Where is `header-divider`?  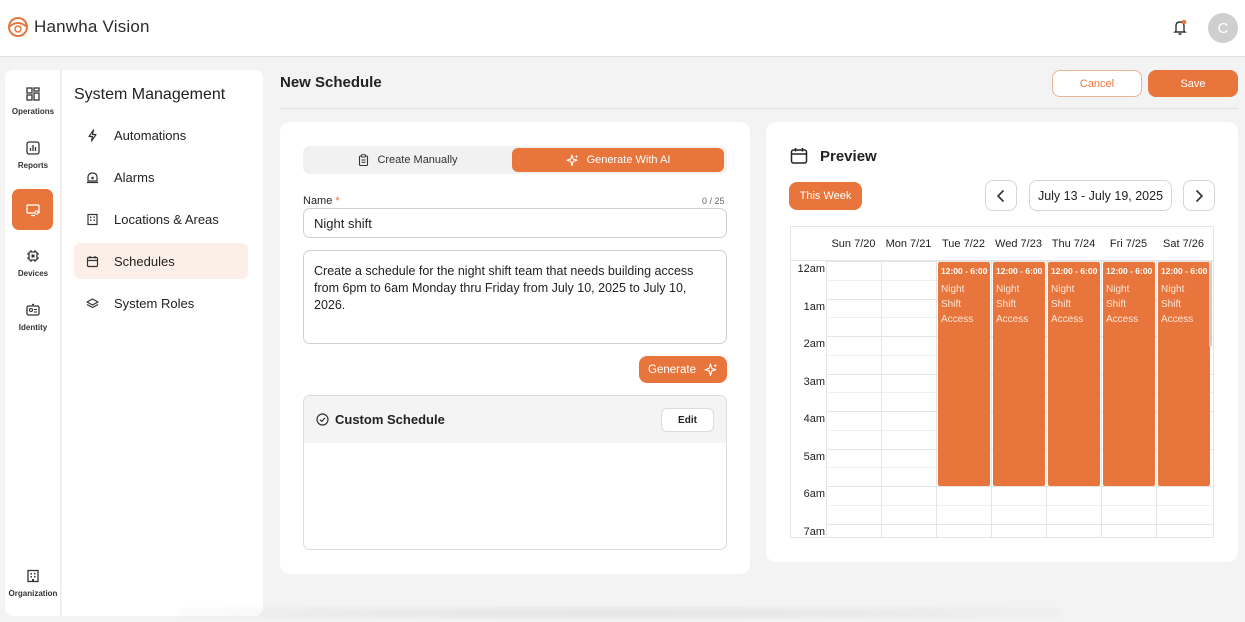 header-divider is located at coordinates (759, 108).